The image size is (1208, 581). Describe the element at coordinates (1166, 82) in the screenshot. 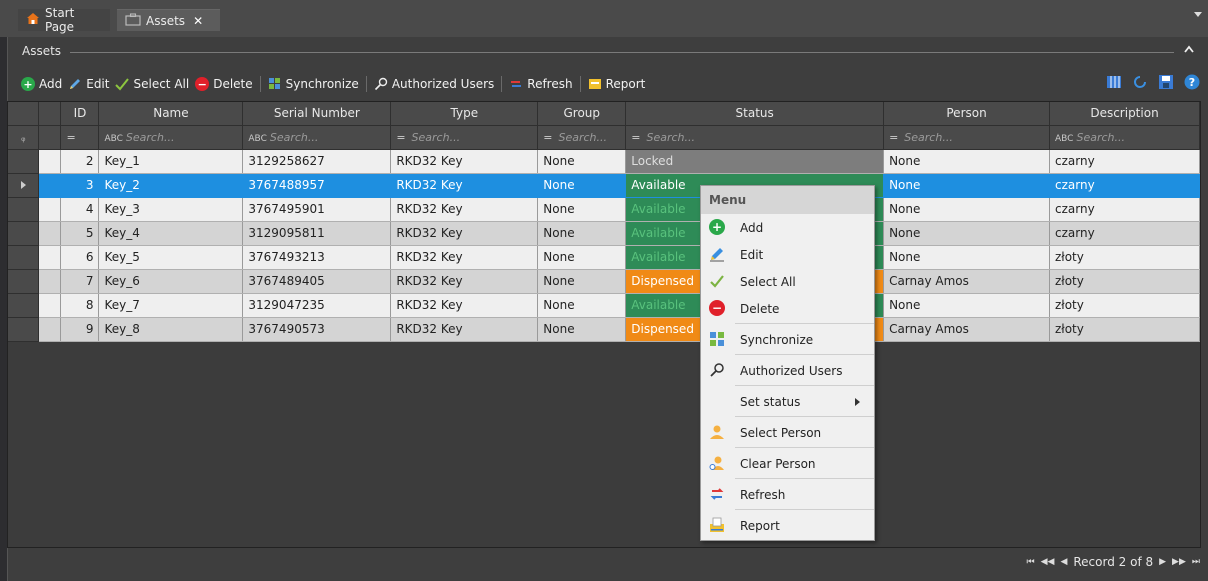

I see `save-icon` at that location.